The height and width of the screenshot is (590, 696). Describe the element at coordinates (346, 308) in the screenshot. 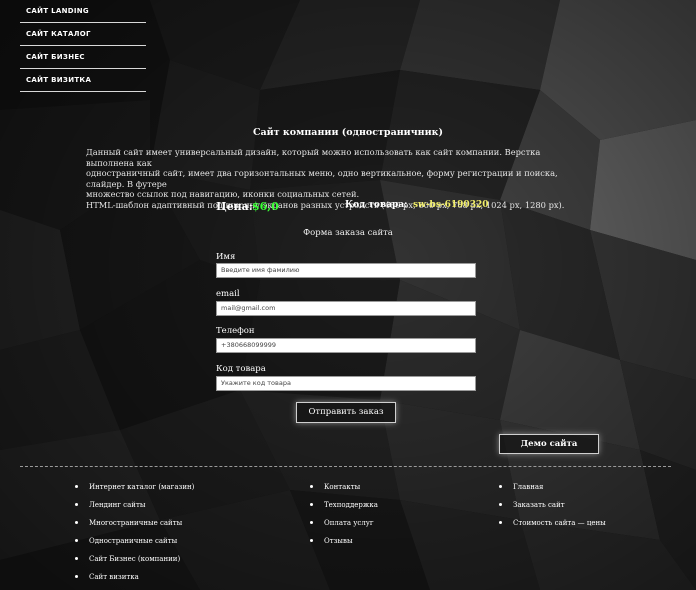

I see `email-field: mail@gmail.com` at that location.